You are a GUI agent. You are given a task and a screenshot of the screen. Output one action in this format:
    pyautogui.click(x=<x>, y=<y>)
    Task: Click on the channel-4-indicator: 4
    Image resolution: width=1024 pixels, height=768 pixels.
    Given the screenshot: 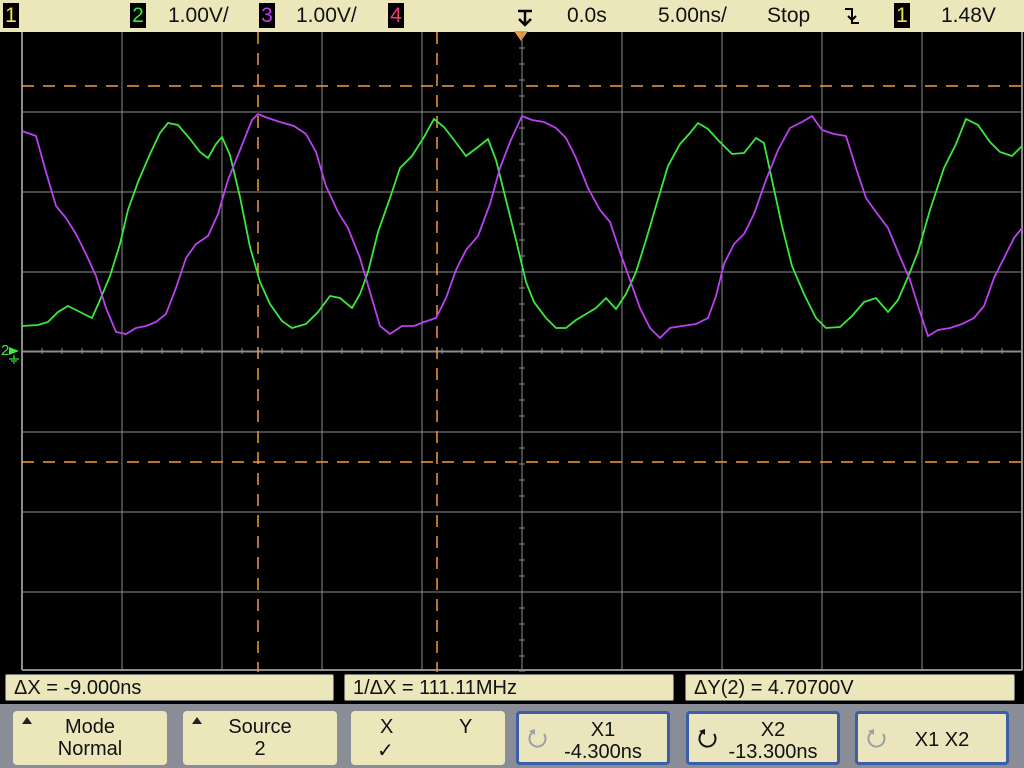 What is the action you would take?
    pyautogui.click(x=396, y=15)
    